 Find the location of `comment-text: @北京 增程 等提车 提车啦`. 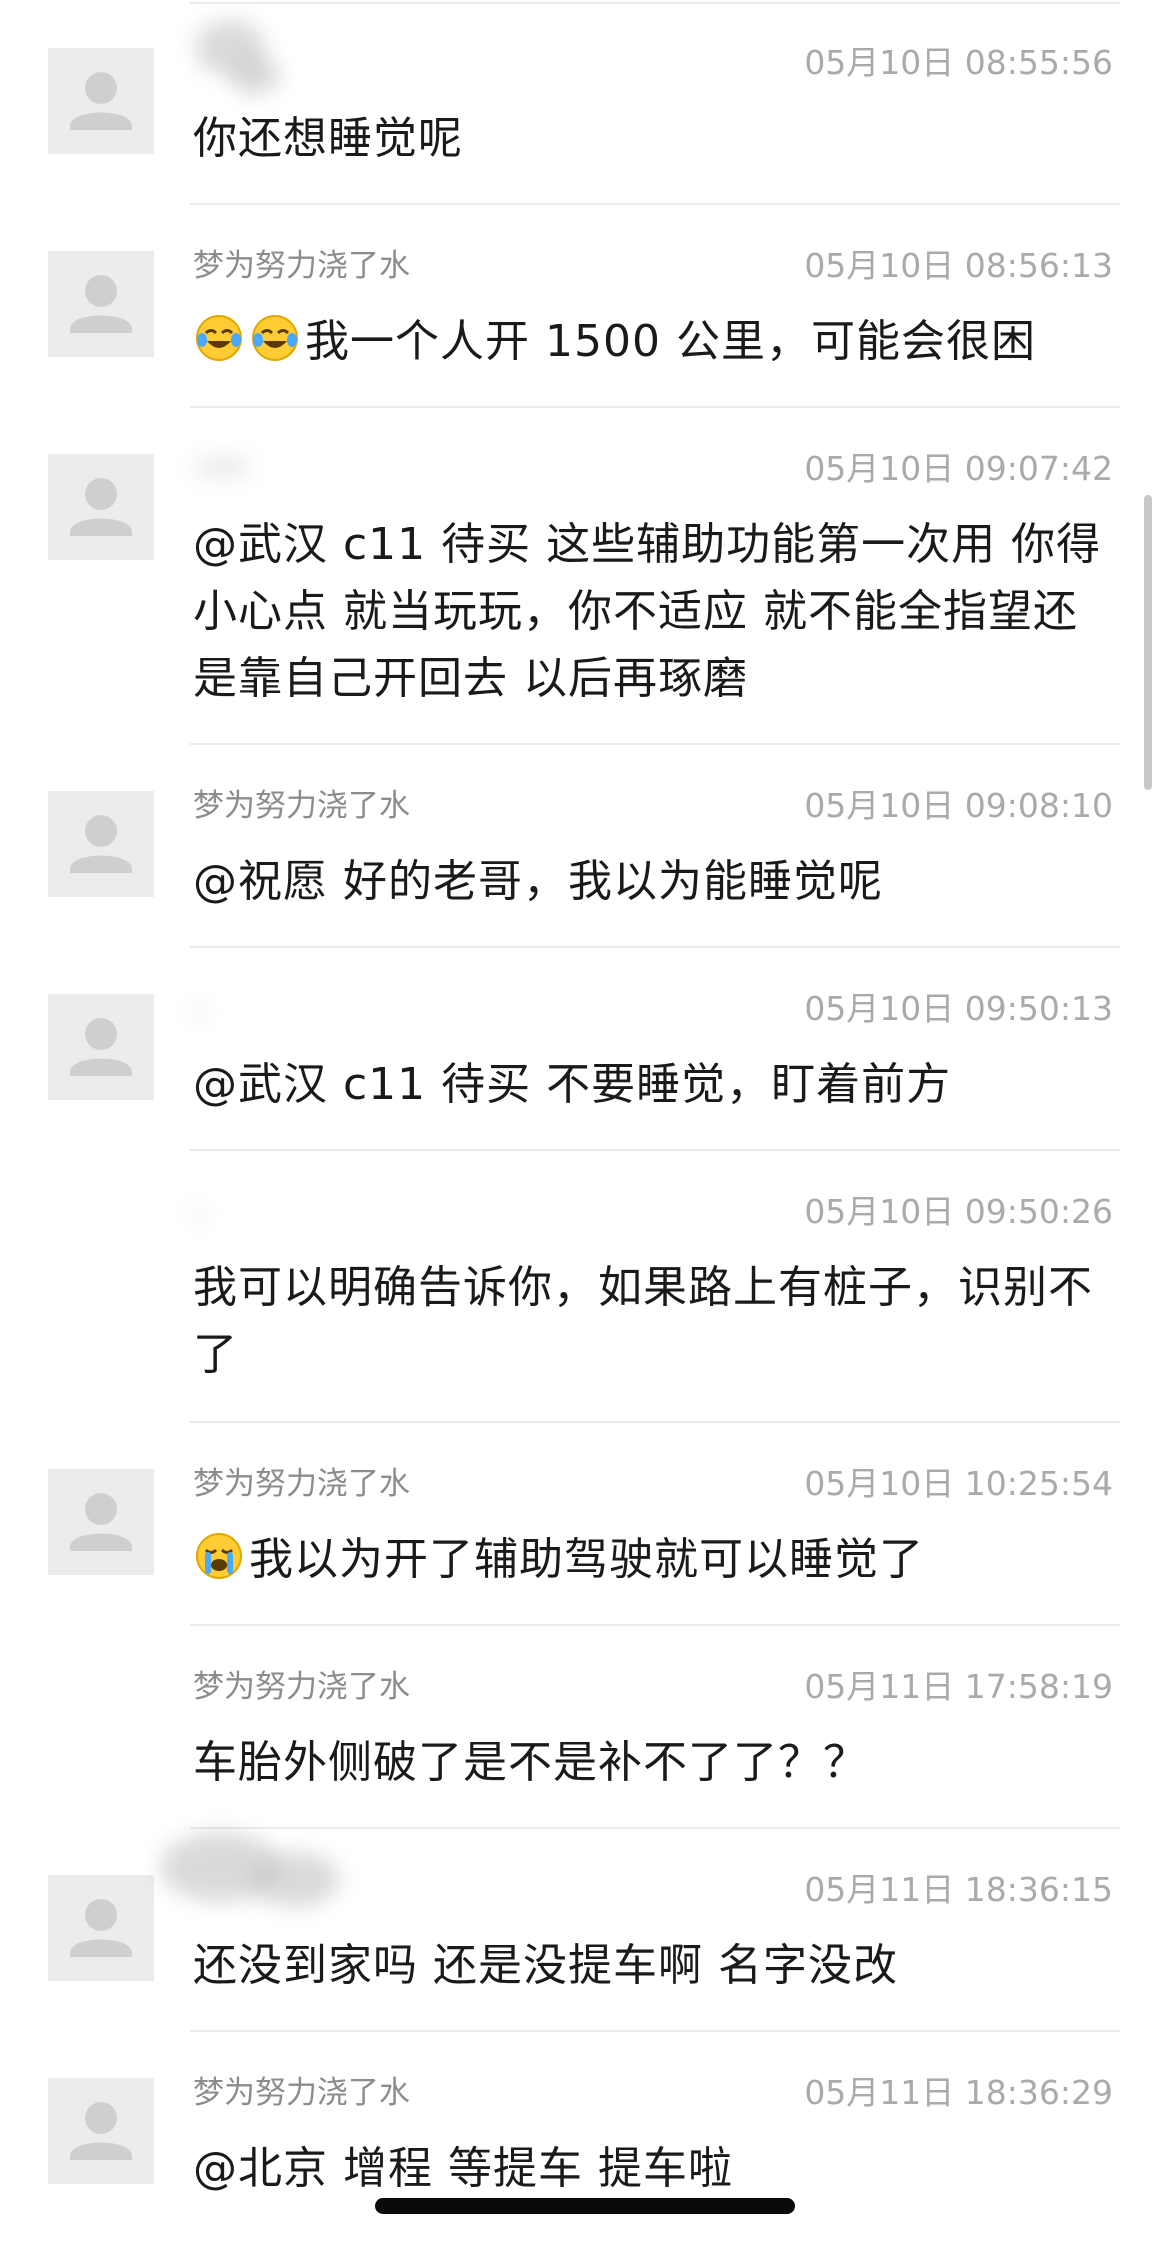

comment-text: @北京 增程 等提车 提车啦 is located at coordinates (463, 2168).